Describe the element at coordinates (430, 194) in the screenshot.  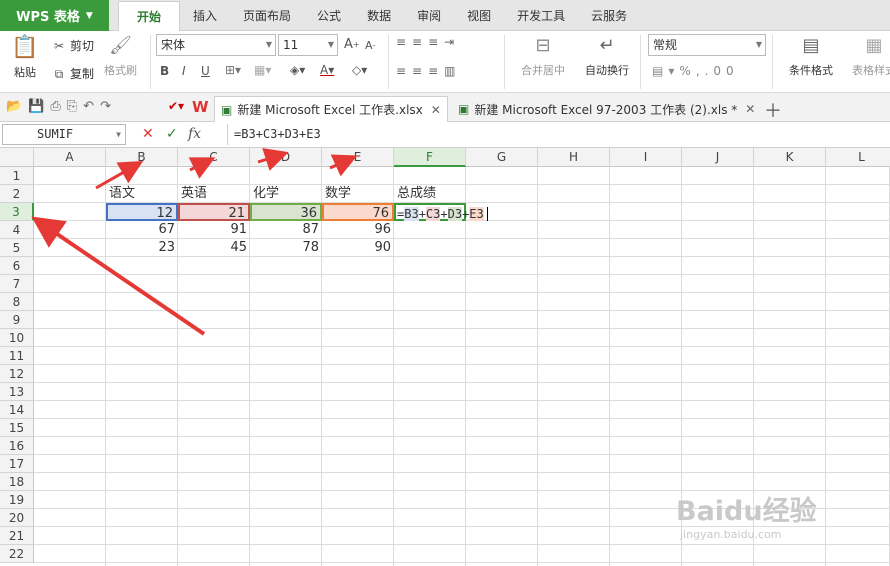
I see `header-cell-4: 总成绩` at that location.